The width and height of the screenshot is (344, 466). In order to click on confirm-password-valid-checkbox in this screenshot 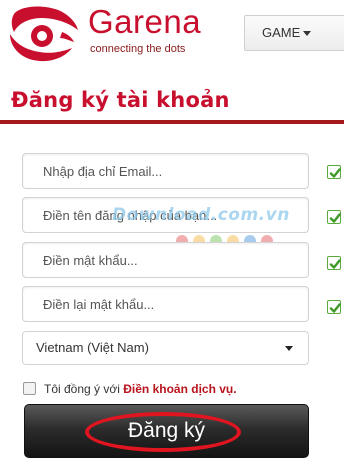, I will do `click(334, 307)`.